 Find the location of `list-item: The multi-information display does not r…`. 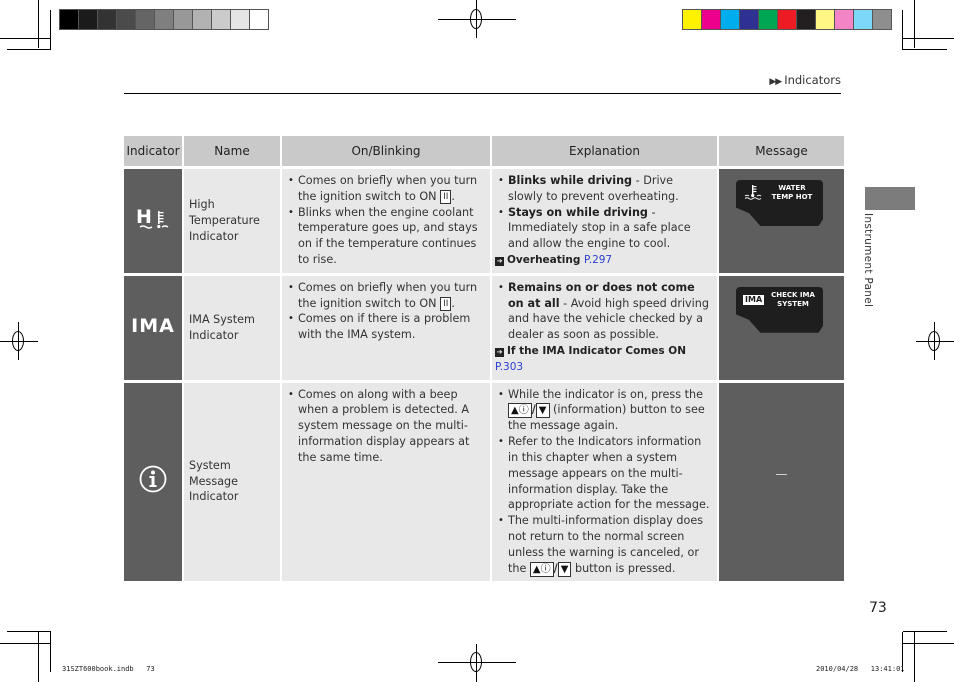

list-item: The multi-information display does not r… is located at coordinates (603, 545).